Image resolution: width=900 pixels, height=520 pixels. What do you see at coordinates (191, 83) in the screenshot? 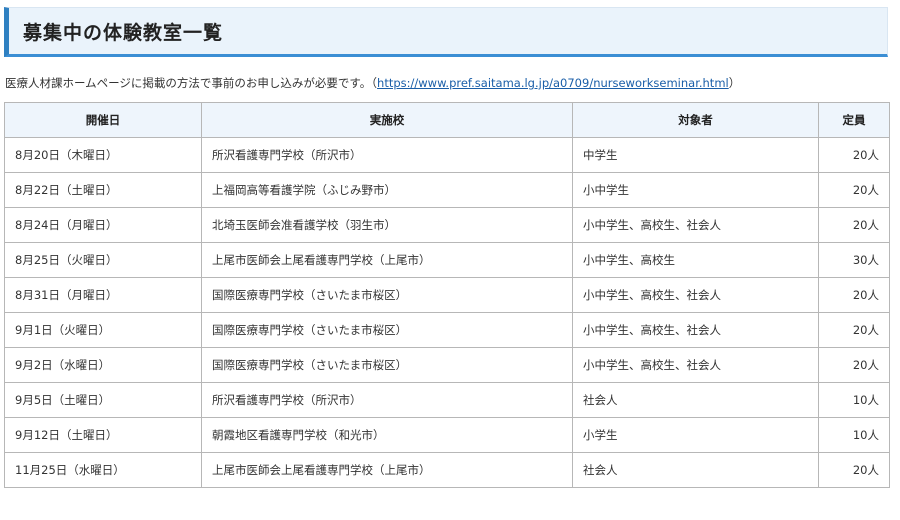
I see `intro-text-before: 医療人材課ホームページに掲載の方法で事前のお申し込みが必要です。（` at bounding box center [191, 83].